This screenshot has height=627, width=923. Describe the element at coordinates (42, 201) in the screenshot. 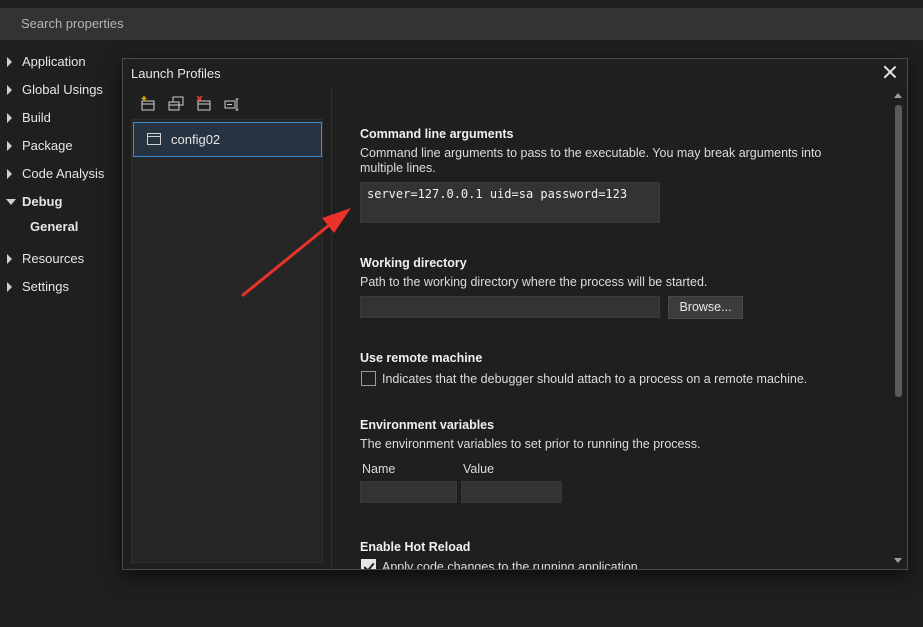

I see `nav-item-label: Debug` at that location.